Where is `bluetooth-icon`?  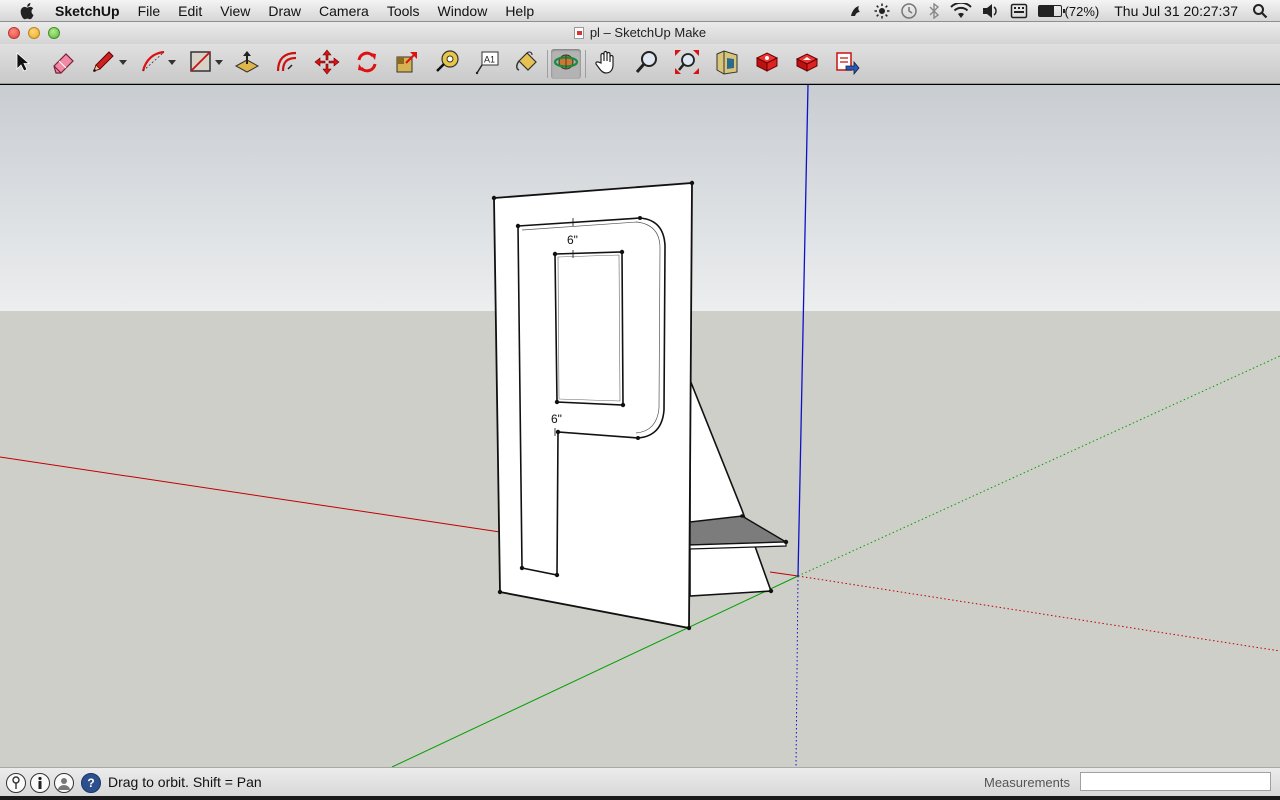
bluetooth-icon is located at coordinates (934, 11).